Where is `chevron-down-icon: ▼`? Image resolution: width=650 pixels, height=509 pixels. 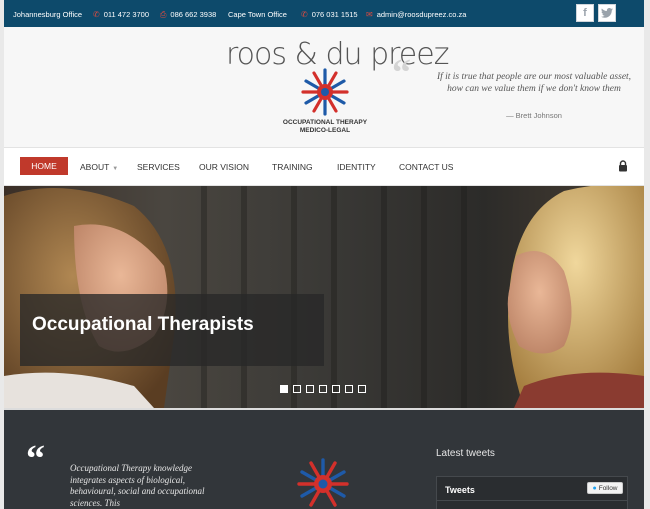
chevron-down-icon: ▼ is located at coordinates (115, 169).